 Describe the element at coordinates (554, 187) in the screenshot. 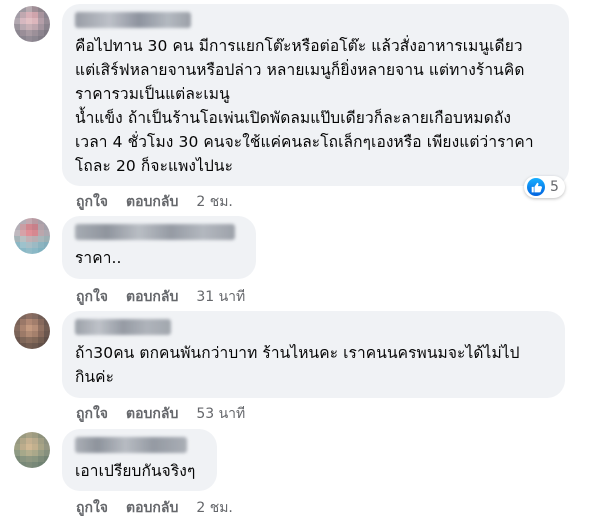

I see `reaction-count-label: 5` at that location.